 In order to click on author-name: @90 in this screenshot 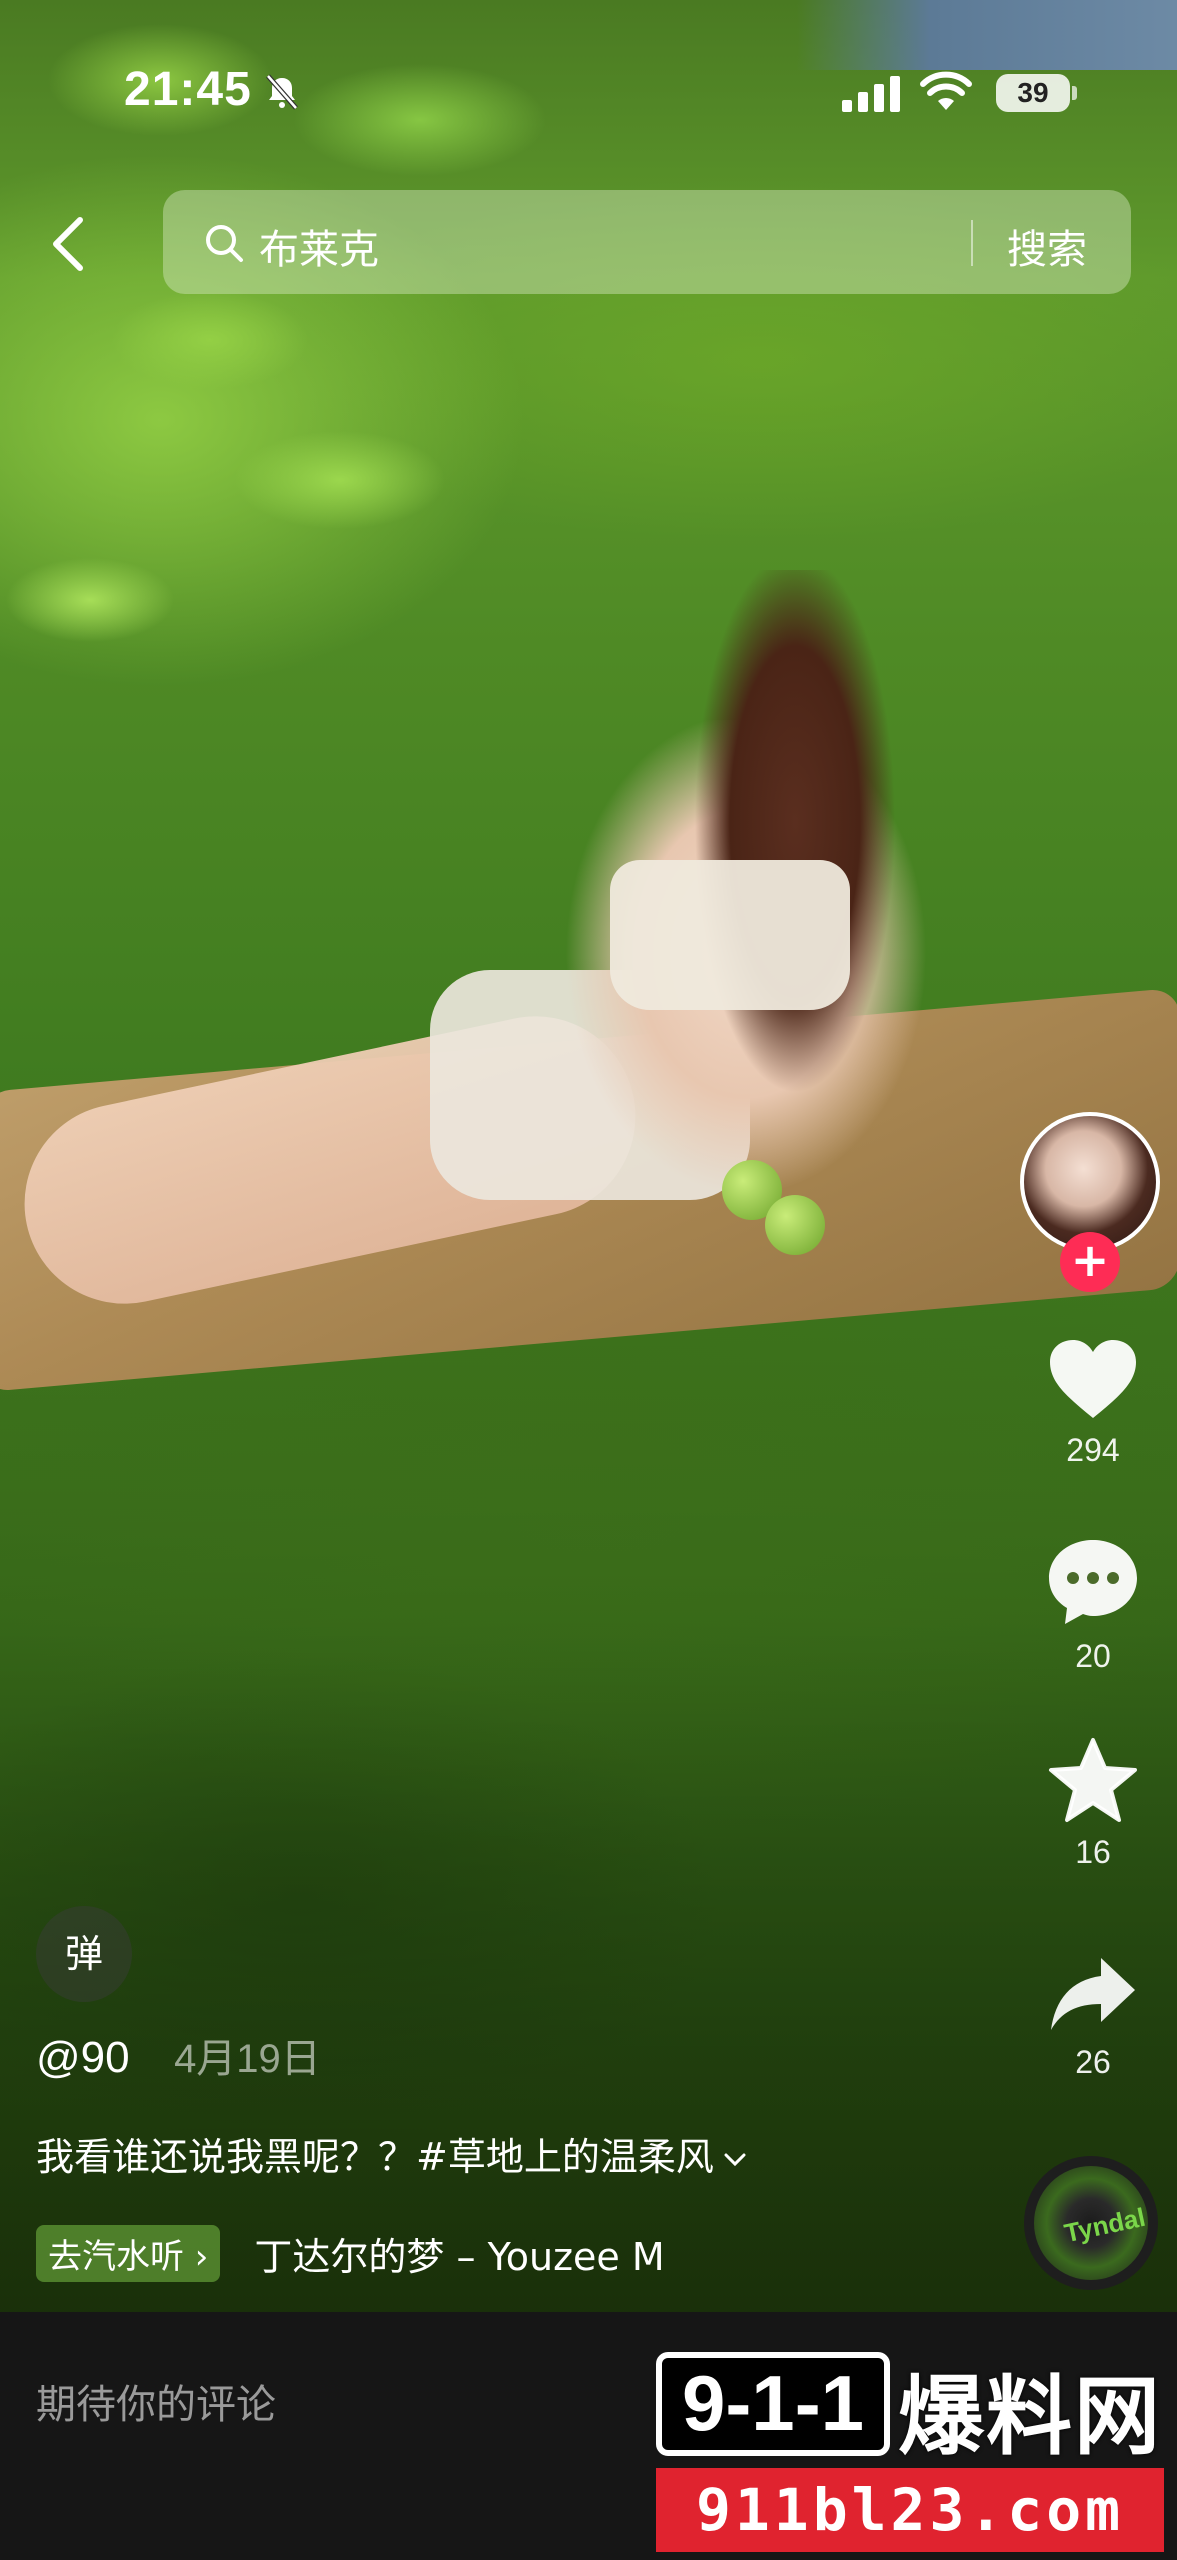, I will do `click(83, 2057)`.